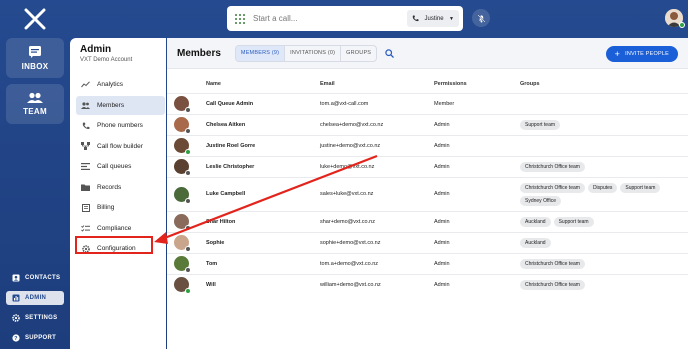 Image resolution: width=688 pixels, height=349 pixels. I want to click on invite-people-button: + INVITE PEOPLE, so click(641, 54).